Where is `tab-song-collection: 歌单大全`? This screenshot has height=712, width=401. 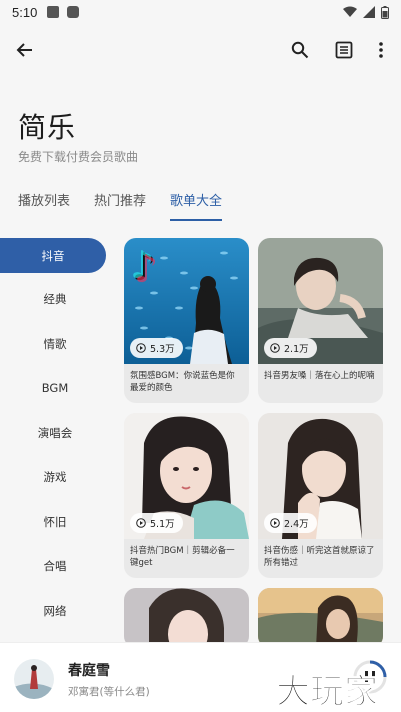
tab-song-collection: 歌单大全 is located at coordinates (196, 205).